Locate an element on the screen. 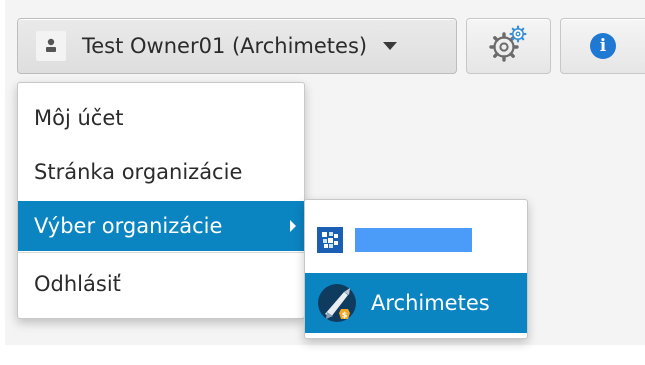  org-item-archimetes: $ Archimetes is located at coordinates (416, 303).